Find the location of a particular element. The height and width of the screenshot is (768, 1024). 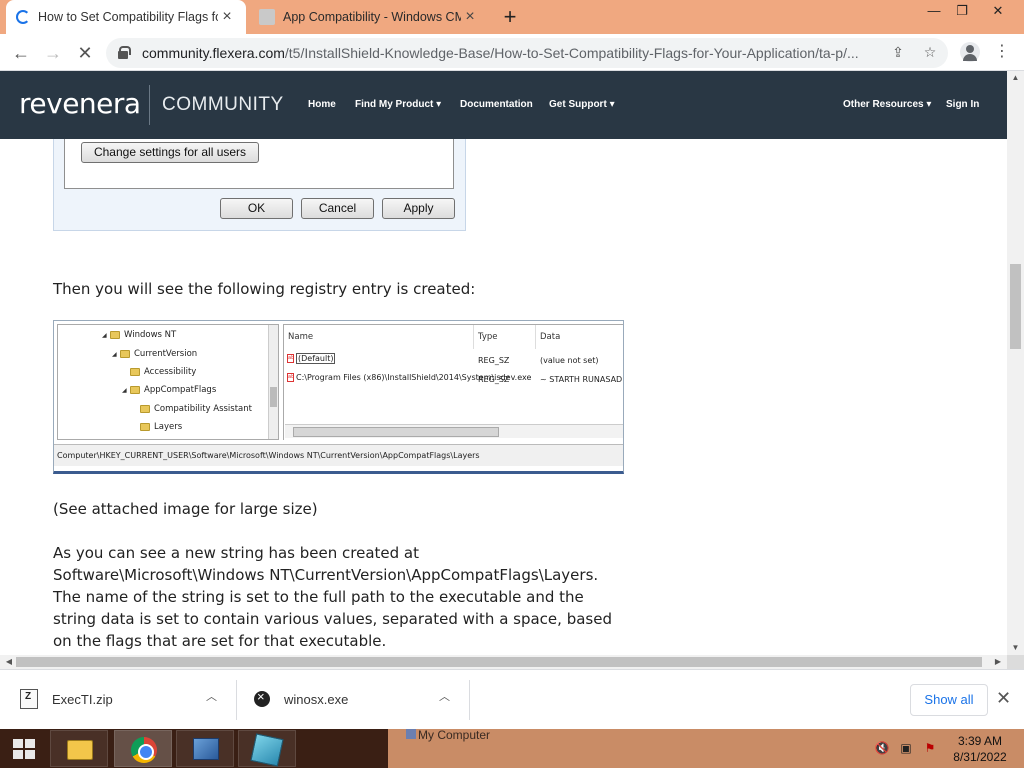

scroll-up-icon: ▲ is located at coordinates (1015, 78).